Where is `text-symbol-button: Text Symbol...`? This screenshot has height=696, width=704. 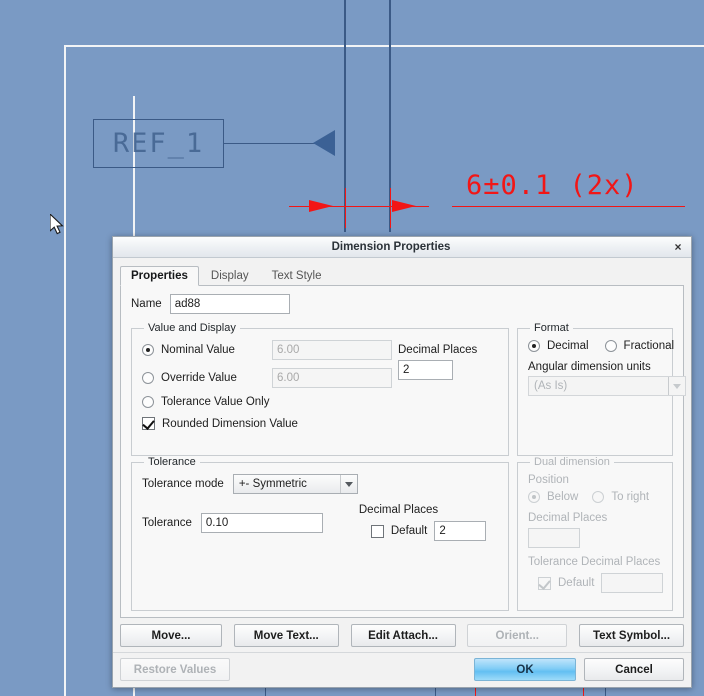 text-symbol-button: Text Symbol... is located at coordinates (631, 635).